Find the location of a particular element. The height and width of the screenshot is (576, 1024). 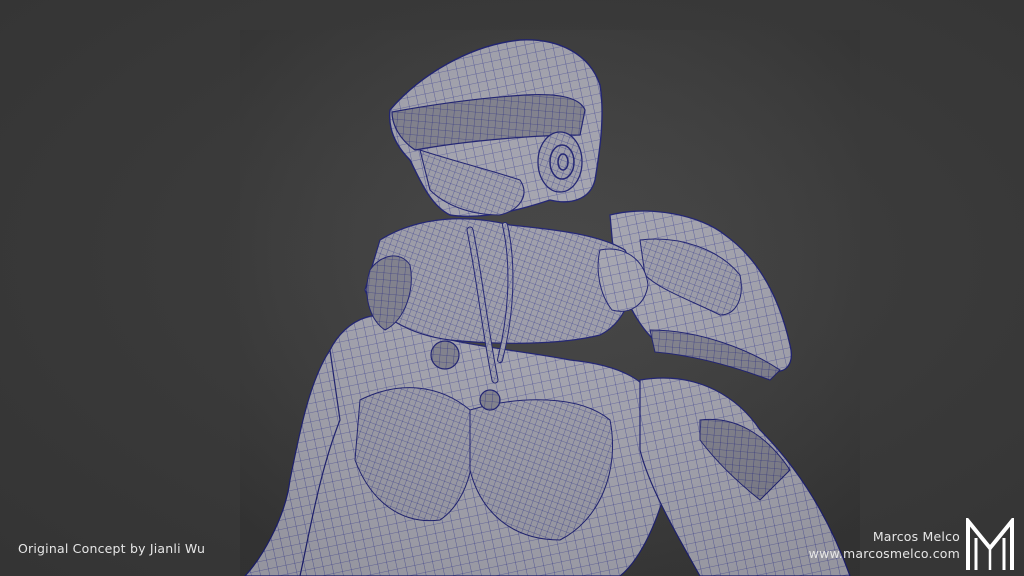

concept-credit: Original Concept by Jianli Wu is located at coordinates (111, 548).